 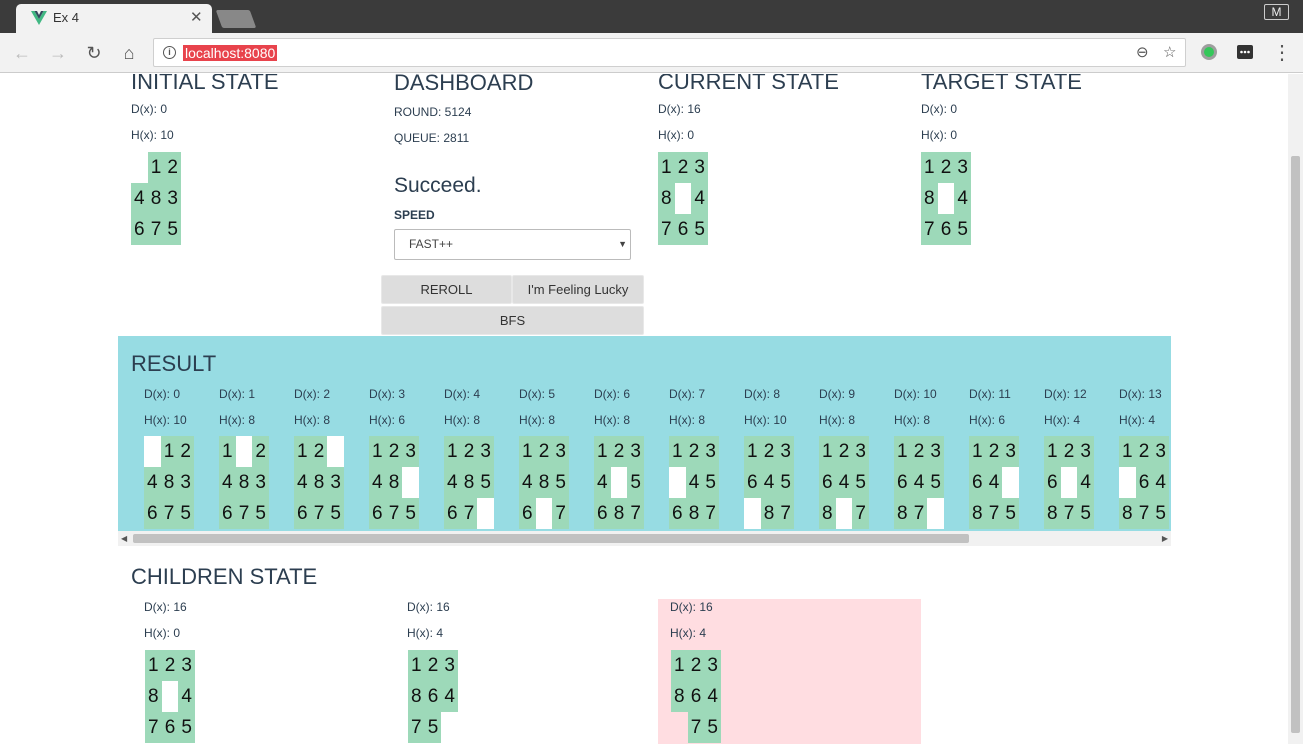 I want to click on extension-green-icon, so click(x=1209, y=52).